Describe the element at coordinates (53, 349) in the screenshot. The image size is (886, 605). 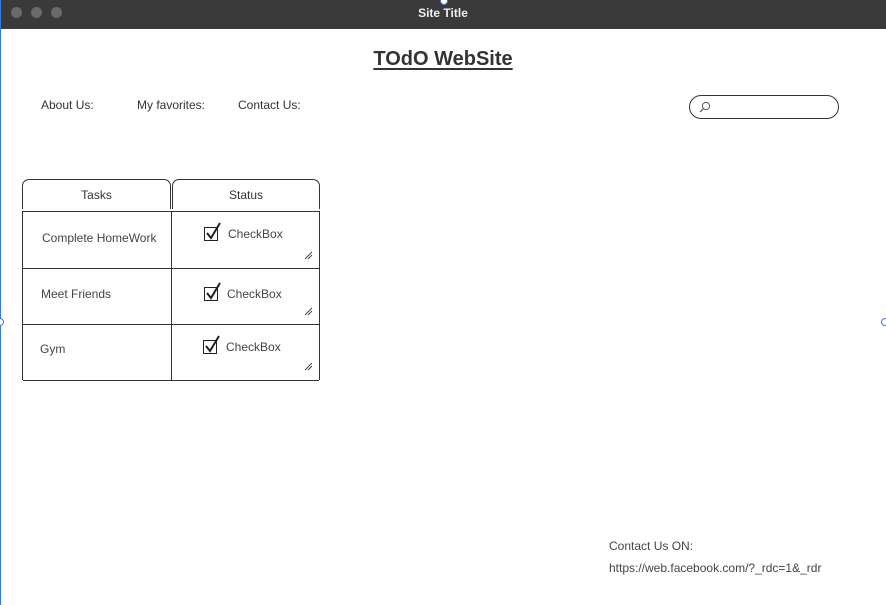
I see `table-row-task: Gym` at that location.